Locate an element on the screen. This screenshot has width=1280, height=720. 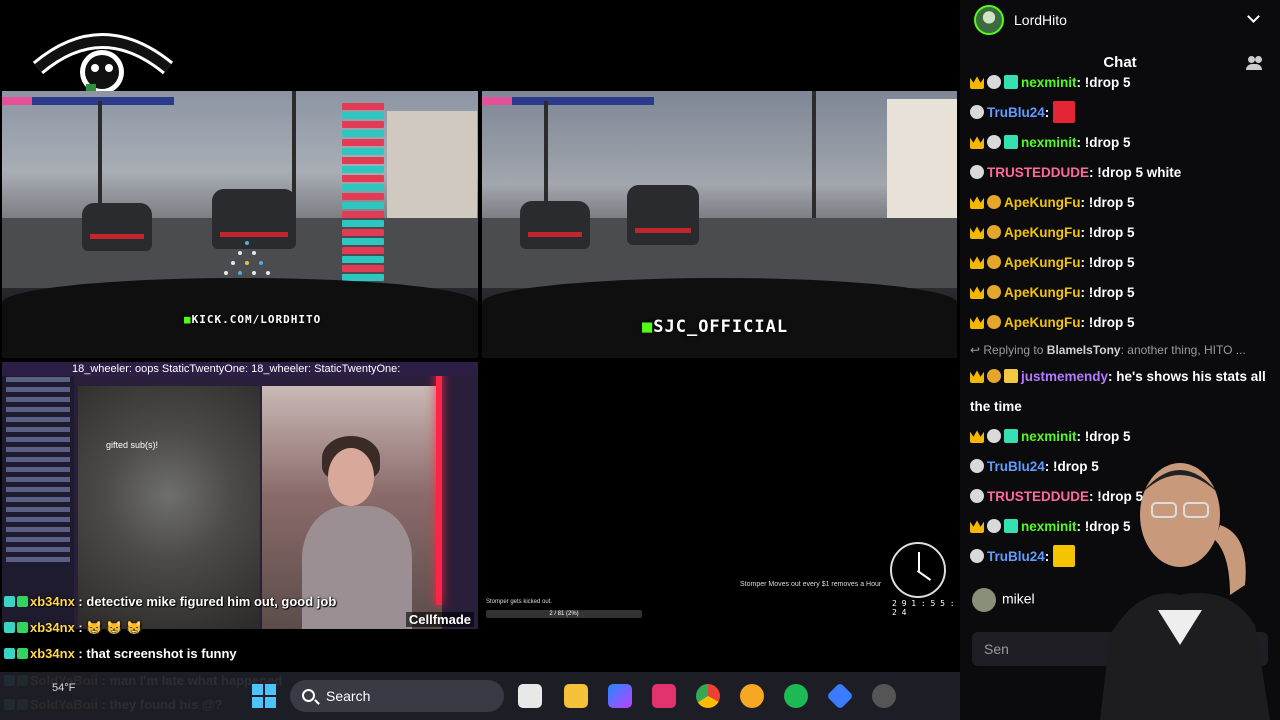
webcam-left is located at coordinates (169, 507).